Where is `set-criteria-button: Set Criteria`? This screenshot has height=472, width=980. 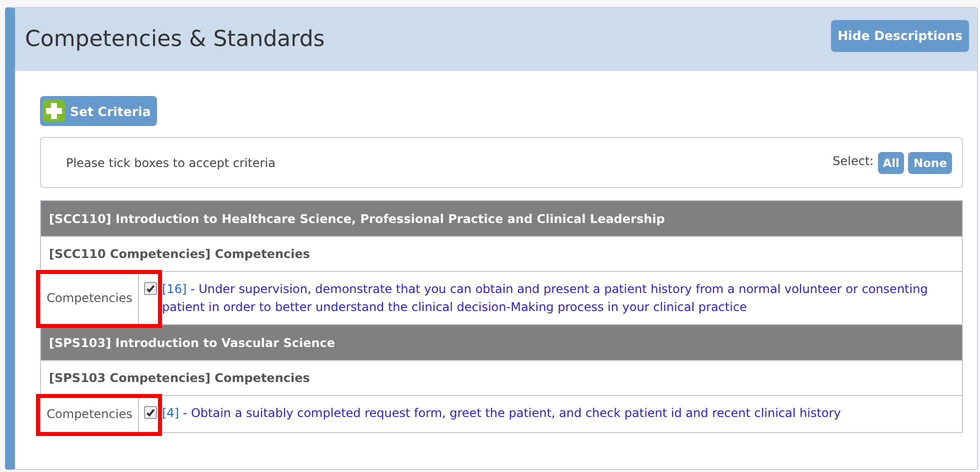 set-criteria-button: Set Criteria is located at coordinates (98, 111).